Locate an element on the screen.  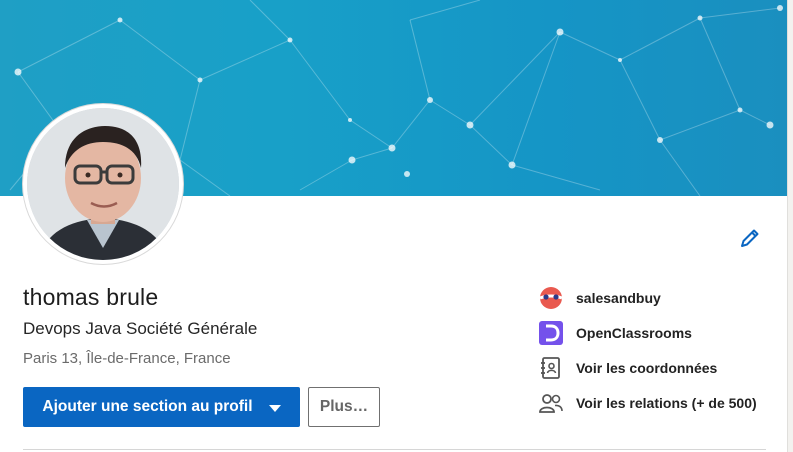
add-profile-section-button: Ajouter une section au profil is located at coordinates (161, 407).